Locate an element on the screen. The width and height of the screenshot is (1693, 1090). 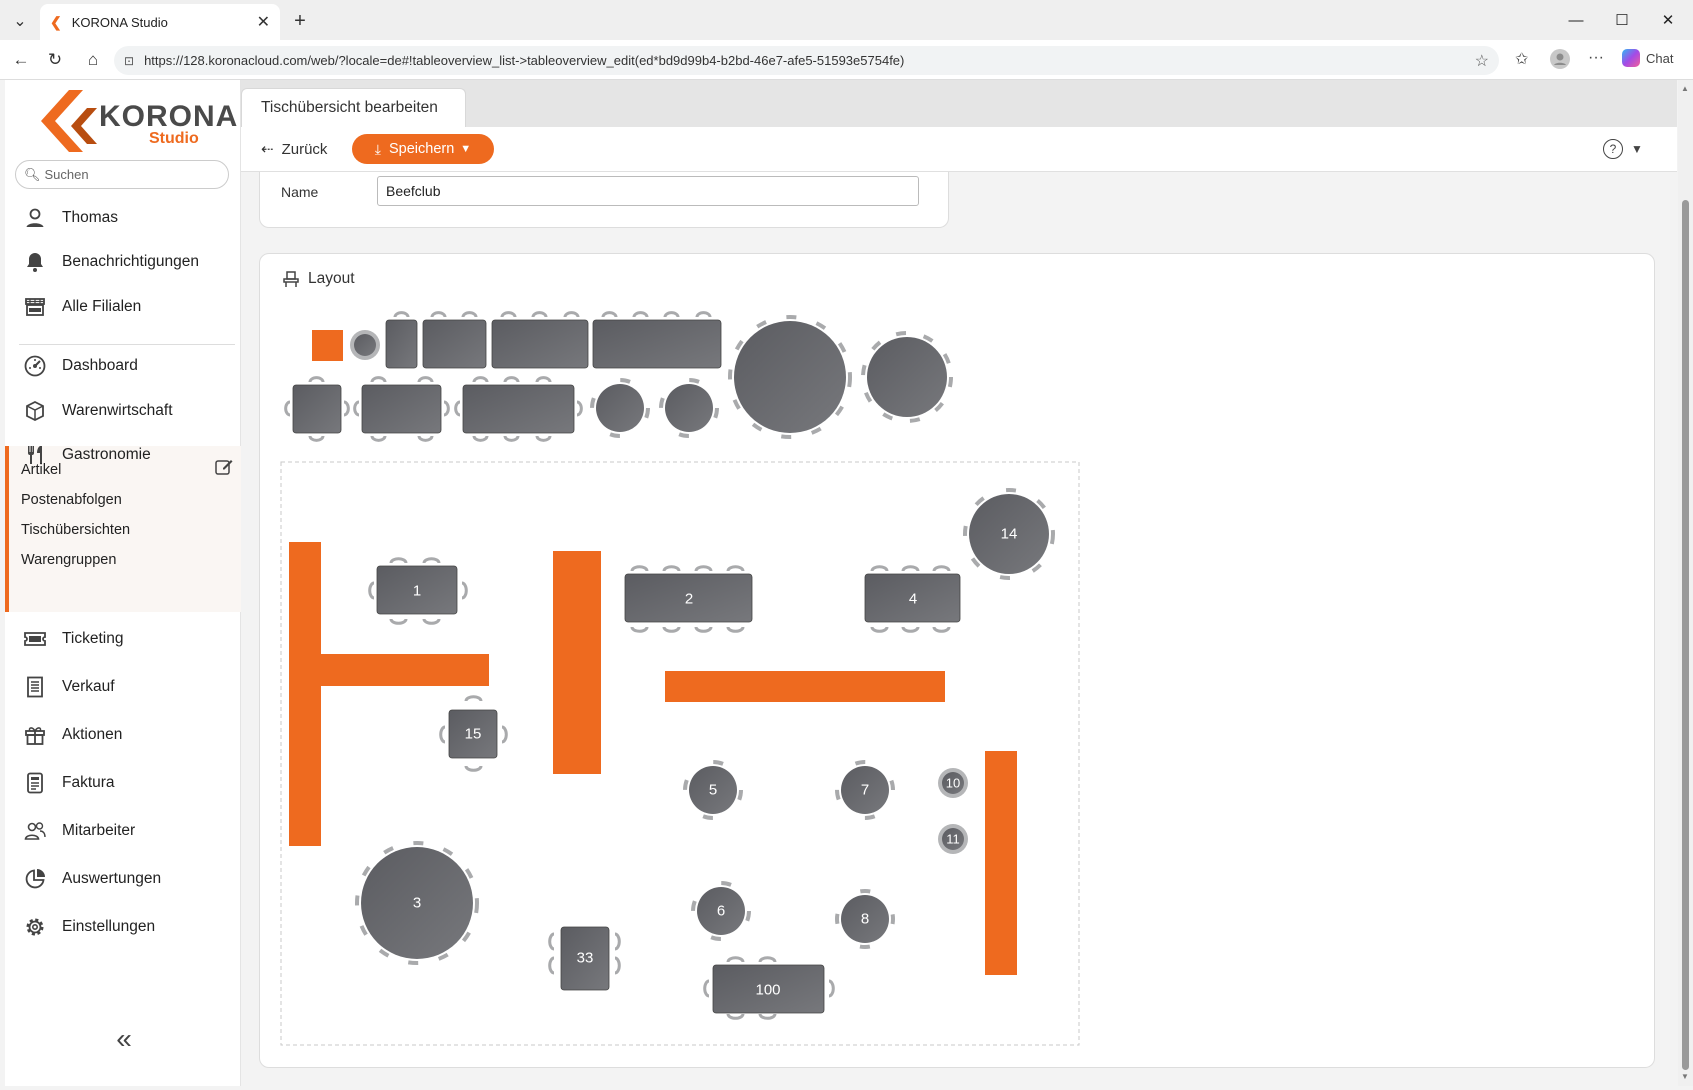
table-number: 11 is located at coordinates (953, 839).